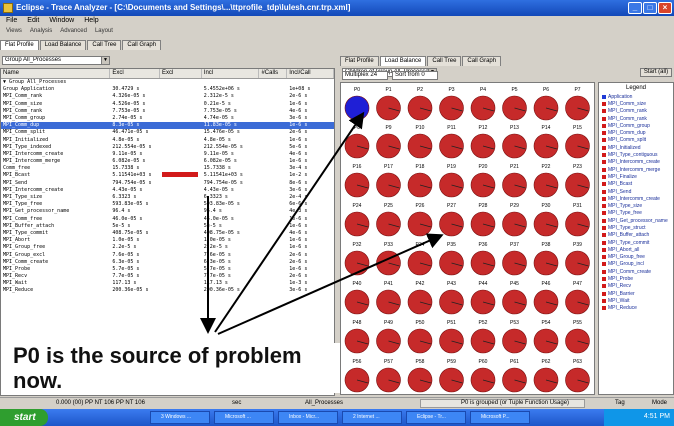  Describe the element at coordinates (330, 284) in the screenshot. I see `arrow-to-p27` at that location.